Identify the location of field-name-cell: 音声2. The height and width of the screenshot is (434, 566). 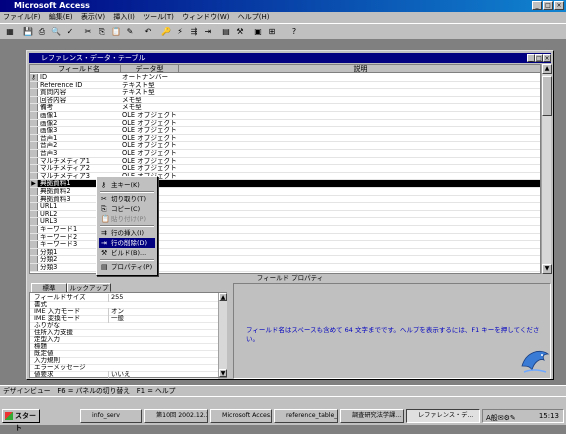
(80, 146).